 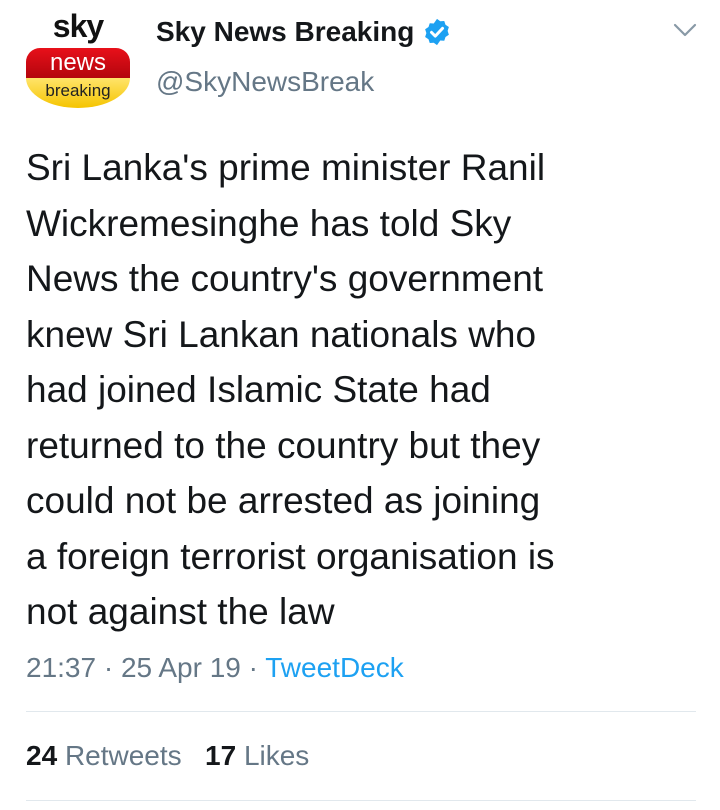 I want to click on tweet-text-line: had joined Islamic State had, so click(x=258, y=389).